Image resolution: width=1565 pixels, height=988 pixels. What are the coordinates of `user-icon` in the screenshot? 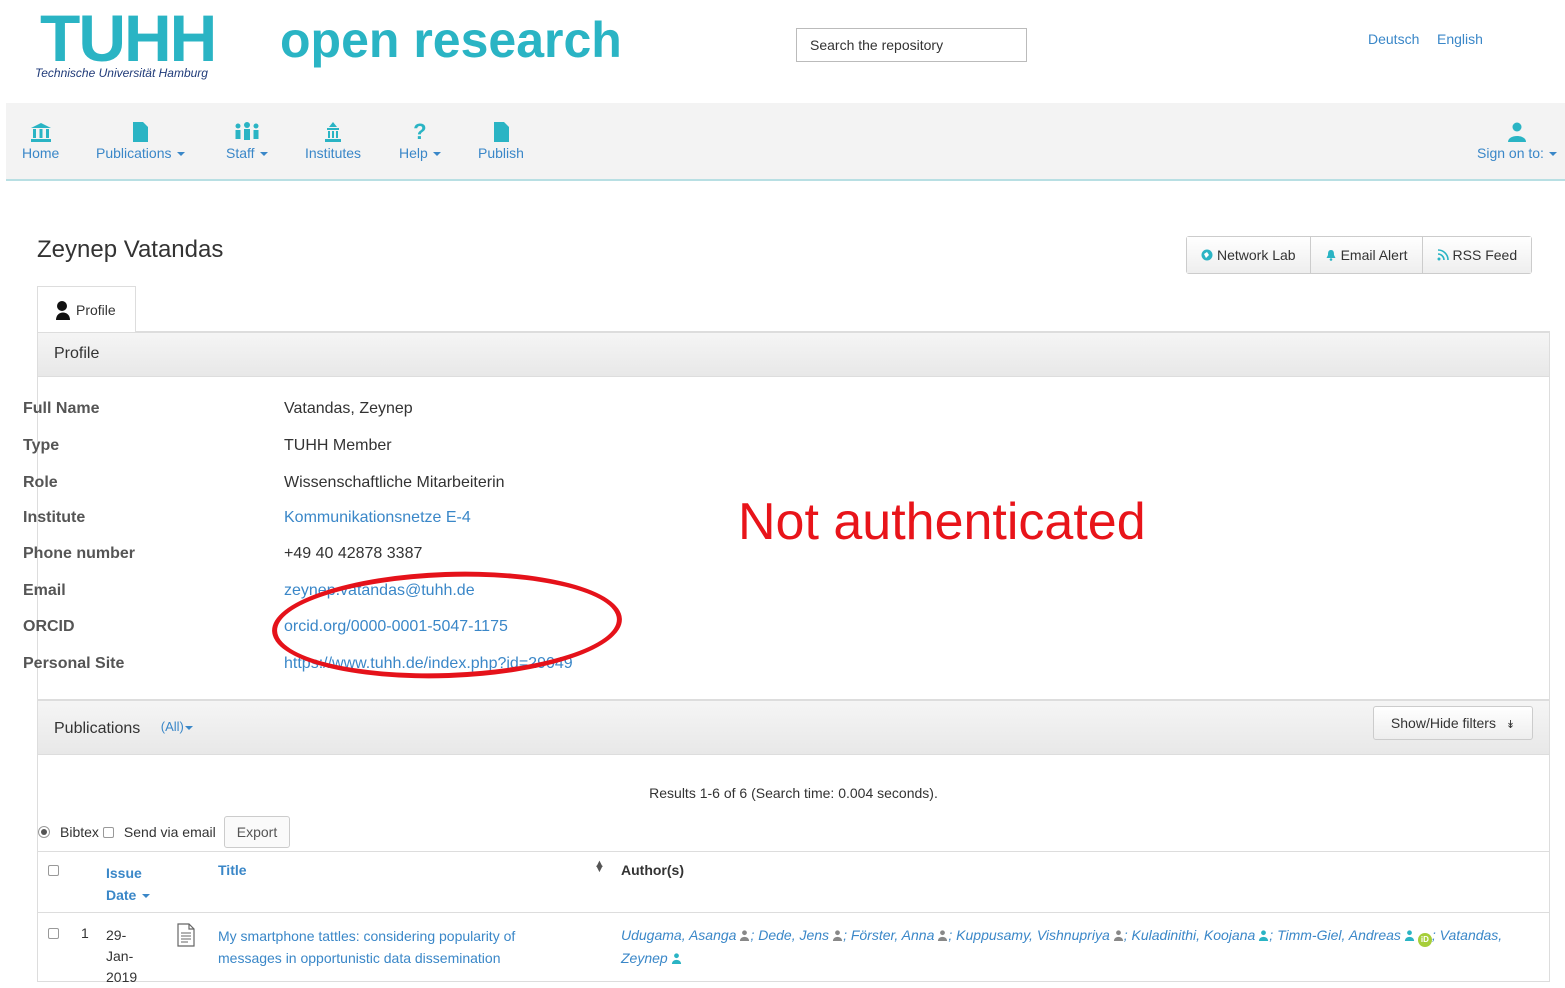 It's located at (1516, 132).